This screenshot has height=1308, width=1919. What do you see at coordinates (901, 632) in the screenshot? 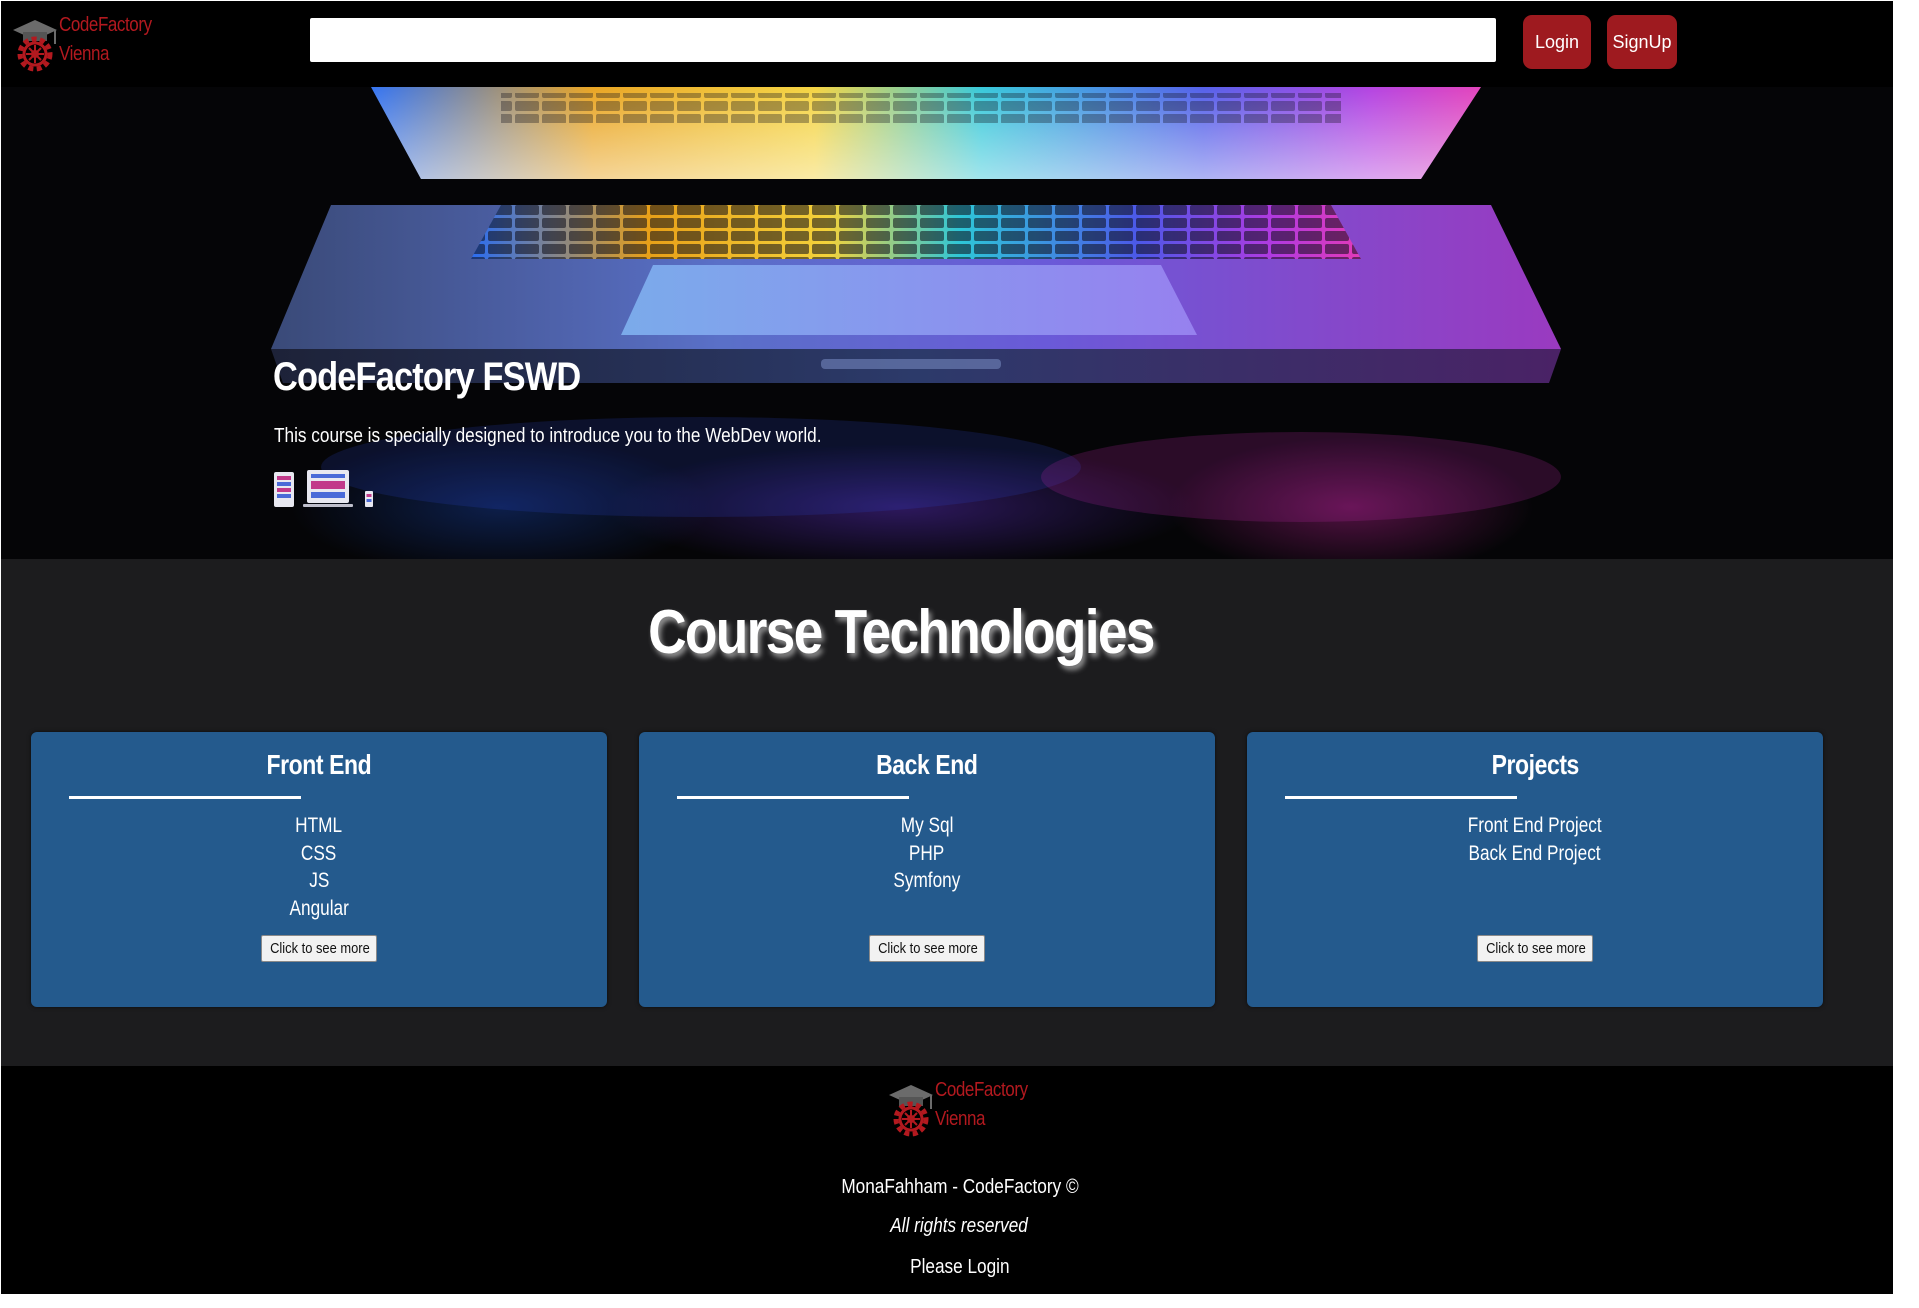
I see `course-technologies-heading: Course Technologies` at bounding box center [901, 632].